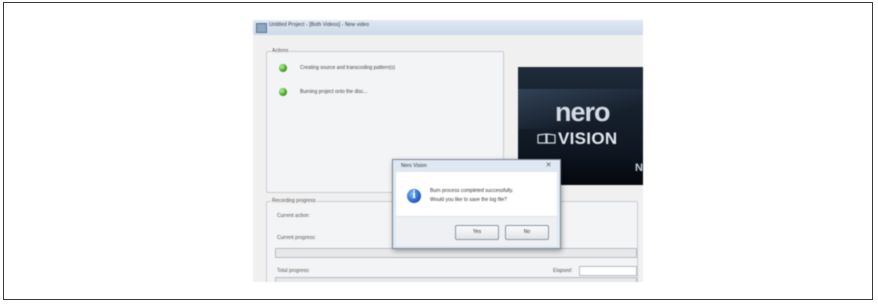 This screenshot has width=878, height=305. I want to click on dialog-titlebar: Nero Vision ✕, so click(476, 166).